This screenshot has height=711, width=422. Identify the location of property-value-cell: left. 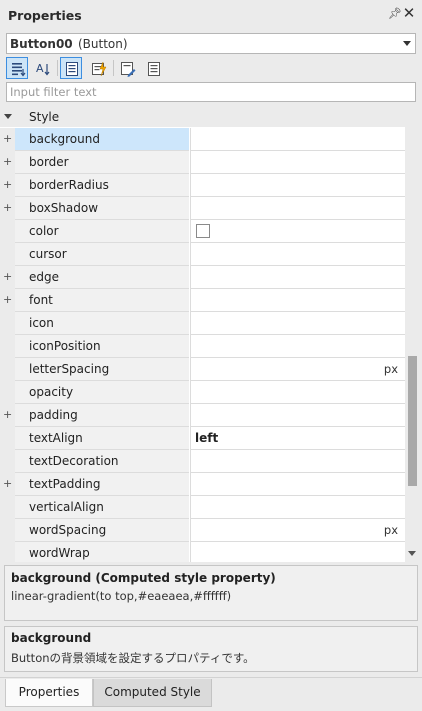
(297, 438).